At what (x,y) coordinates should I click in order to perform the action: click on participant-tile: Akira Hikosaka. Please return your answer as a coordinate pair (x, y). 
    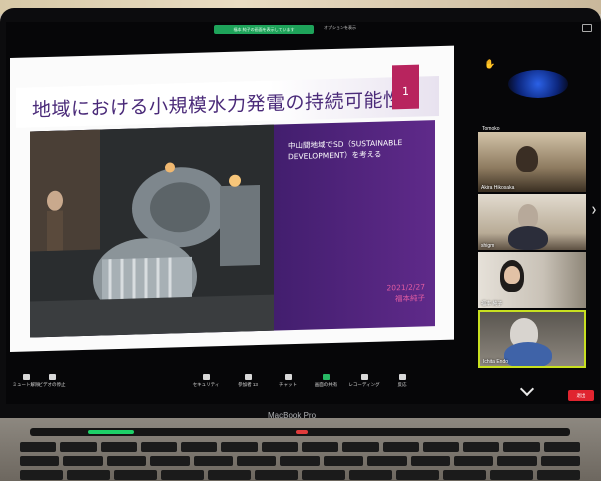
    Looking at the image, I should click on (532, 162).